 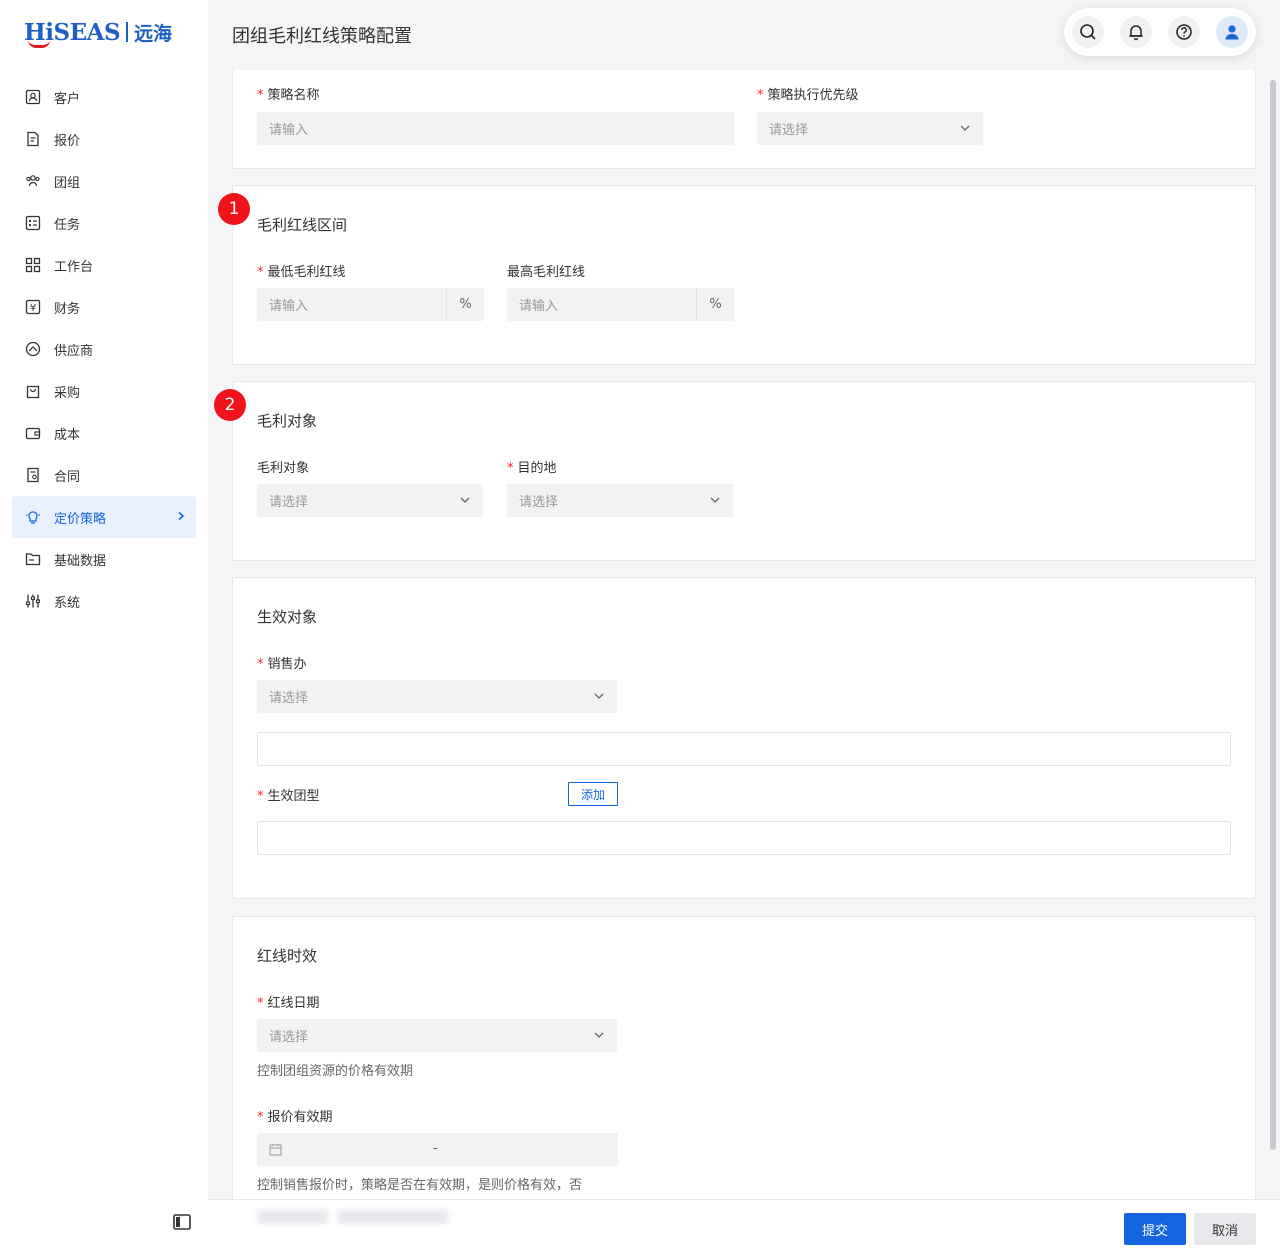 I want to click on sidebar-item-10: 定价策略, so click(x=104, y=517).